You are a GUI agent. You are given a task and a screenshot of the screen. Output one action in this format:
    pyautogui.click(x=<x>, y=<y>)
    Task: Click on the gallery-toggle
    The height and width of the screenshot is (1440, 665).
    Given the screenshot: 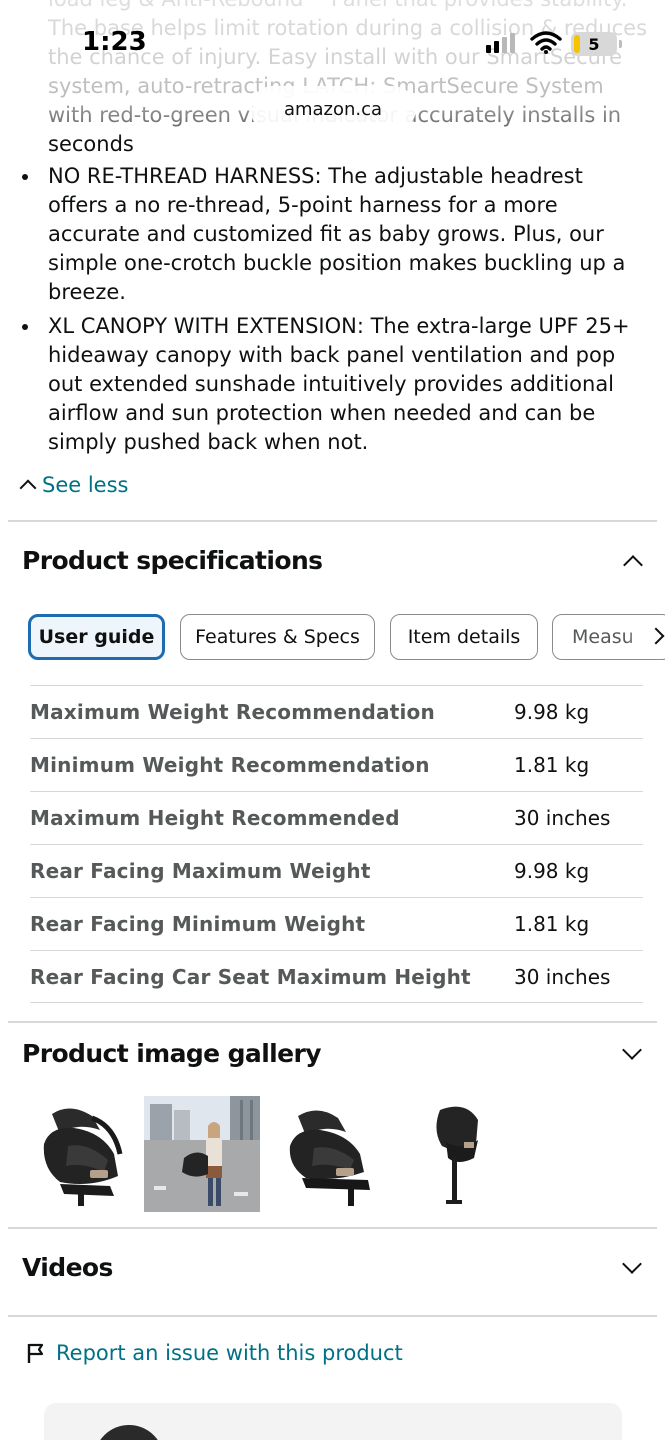 What is the action you would take?
    pyautogui.click(x=632, y=1054)
    